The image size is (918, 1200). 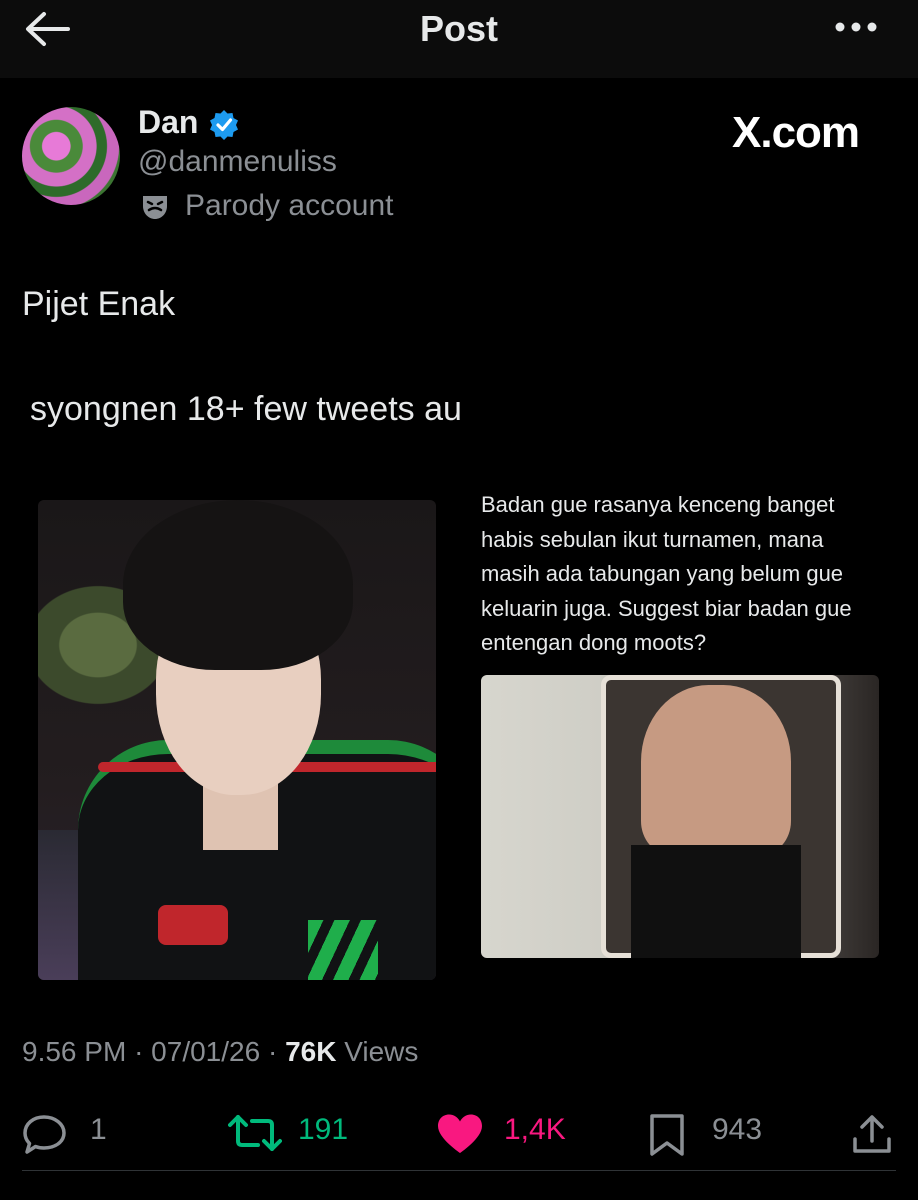 What do you see at coordinates (311, 1051) in the screenshot?
I see `views-count: 76K` at bounding box center [311, 1051].